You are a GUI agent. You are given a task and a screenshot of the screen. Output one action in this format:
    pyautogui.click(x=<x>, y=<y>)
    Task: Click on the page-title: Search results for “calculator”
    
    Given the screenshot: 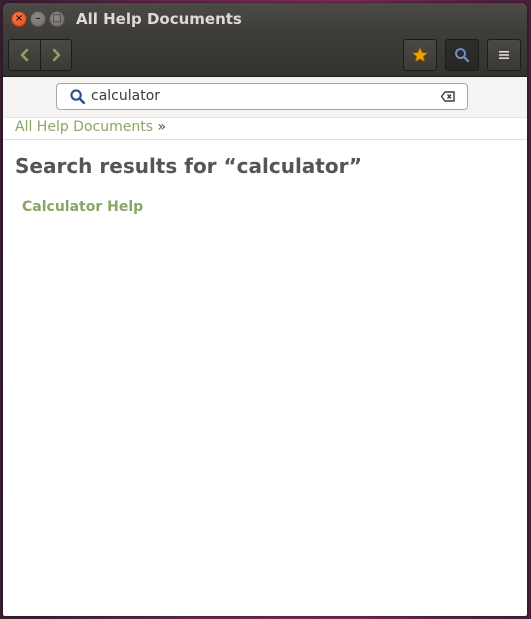 What is the action you would take?
    pyautogui.click(x=188, y=166)
    